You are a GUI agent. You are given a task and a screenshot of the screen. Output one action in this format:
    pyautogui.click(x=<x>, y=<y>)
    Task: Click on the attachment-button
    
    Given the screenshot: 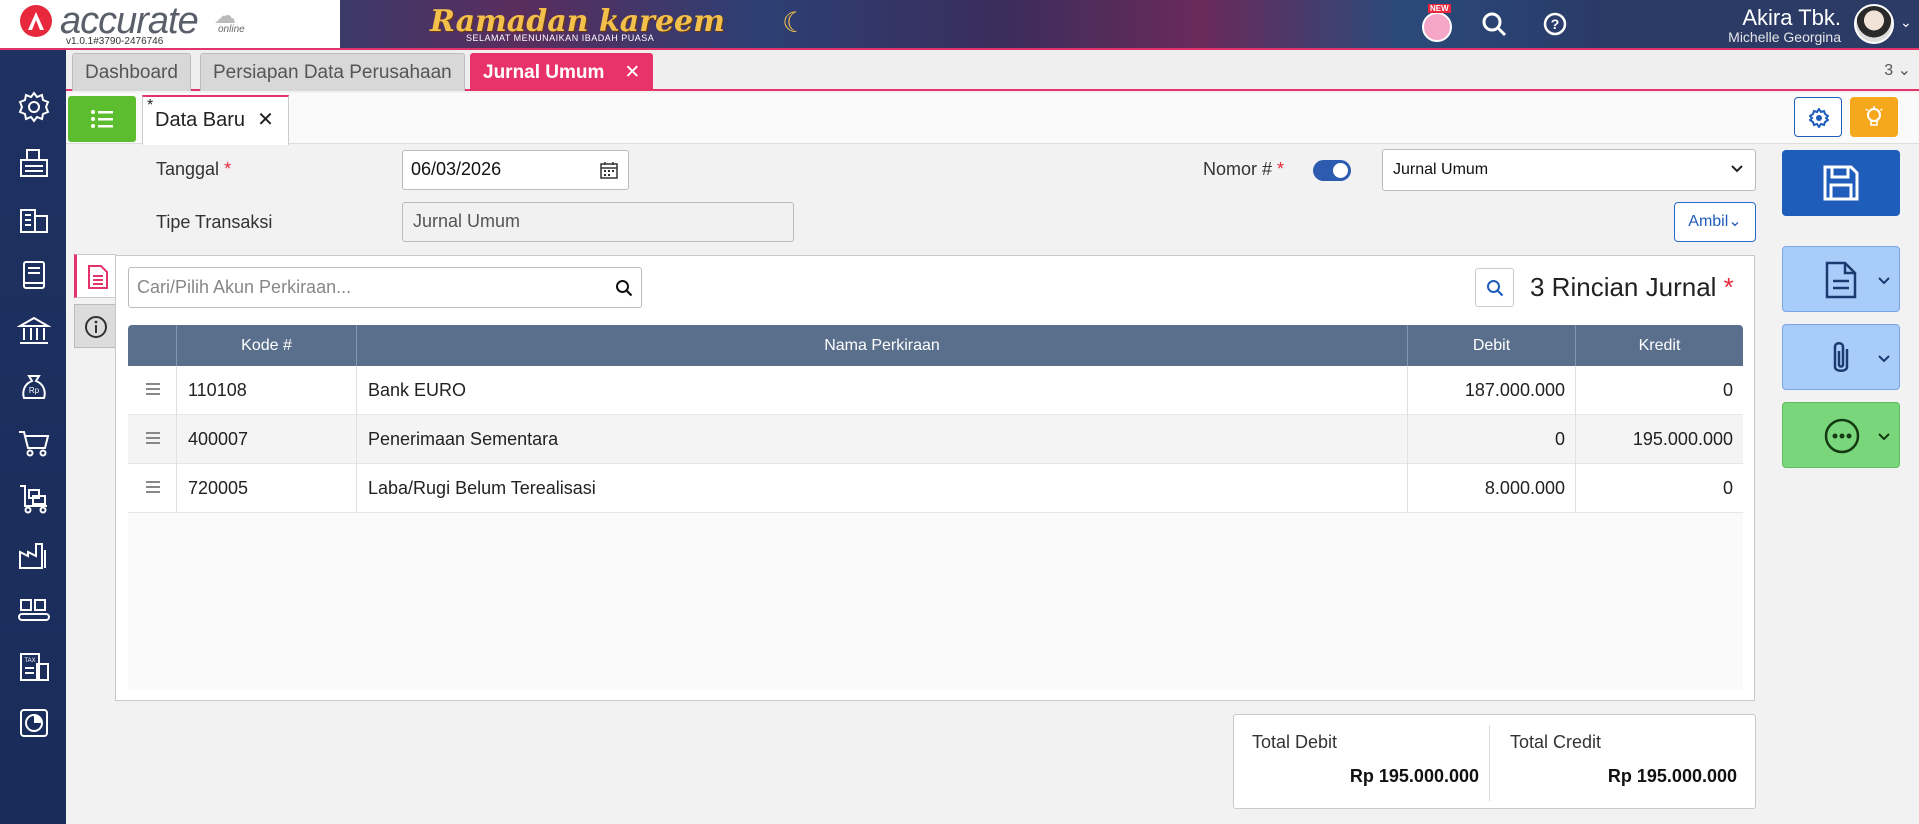 What is the action you would take?
    pyautogui.click(x=1841, y=357)
    